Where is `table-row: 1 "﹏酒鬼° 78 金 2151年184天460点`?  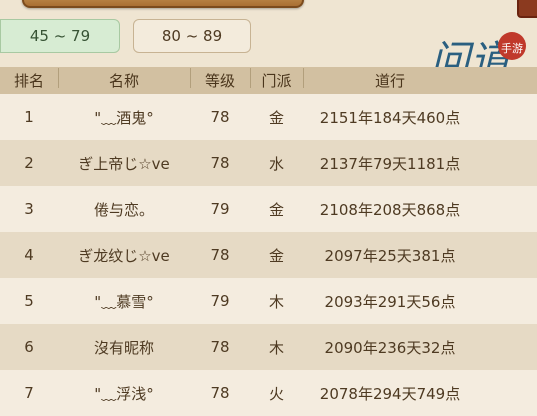 table-row: 1 "﹏酒鬼° 78 金 2151年184天460点 is located at coordinates (268, 117).